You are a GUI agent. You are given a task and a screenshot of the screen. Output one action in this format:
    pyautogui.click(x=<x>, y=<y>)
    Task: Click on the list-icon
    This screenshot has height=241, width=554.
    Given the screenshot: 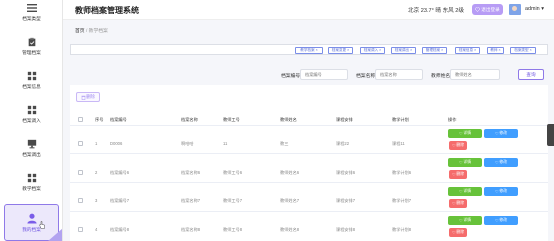 What is the action you would take?
    pyautogui.click(x=31, y=7)
    